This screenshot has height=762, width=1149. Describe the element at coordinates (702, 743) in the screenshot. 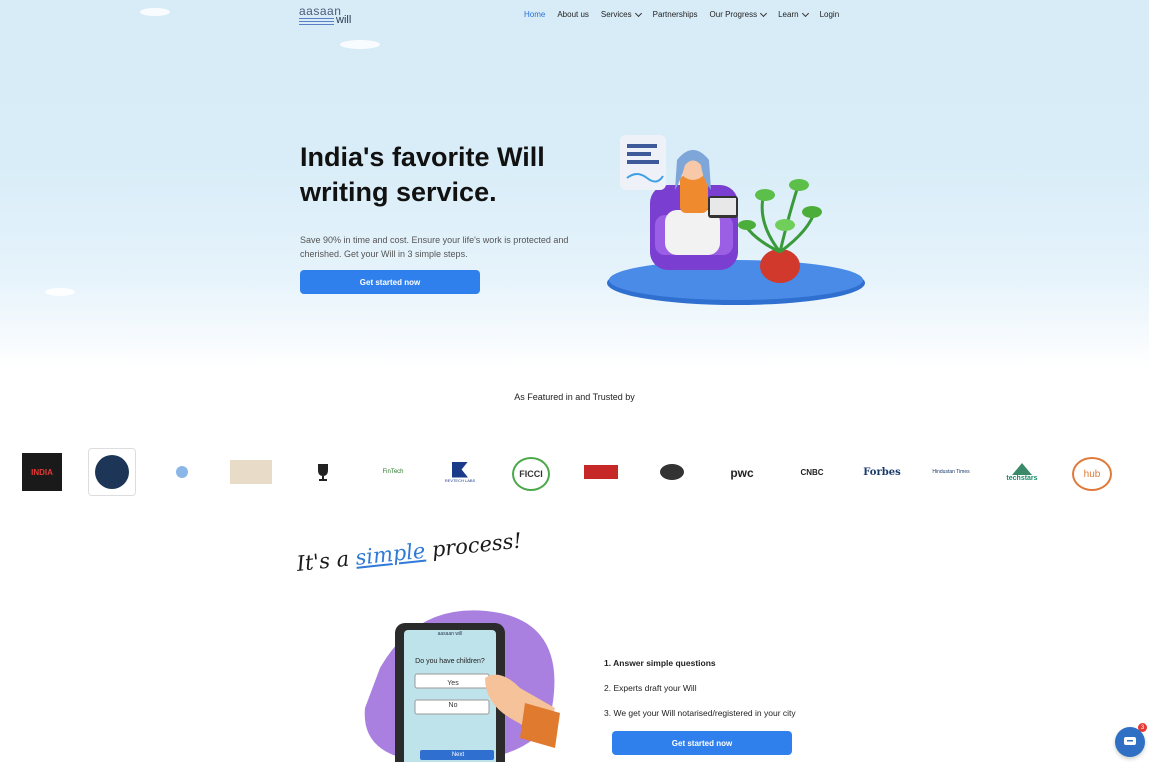

I see `process-get-started-button: Get started now` at that location.